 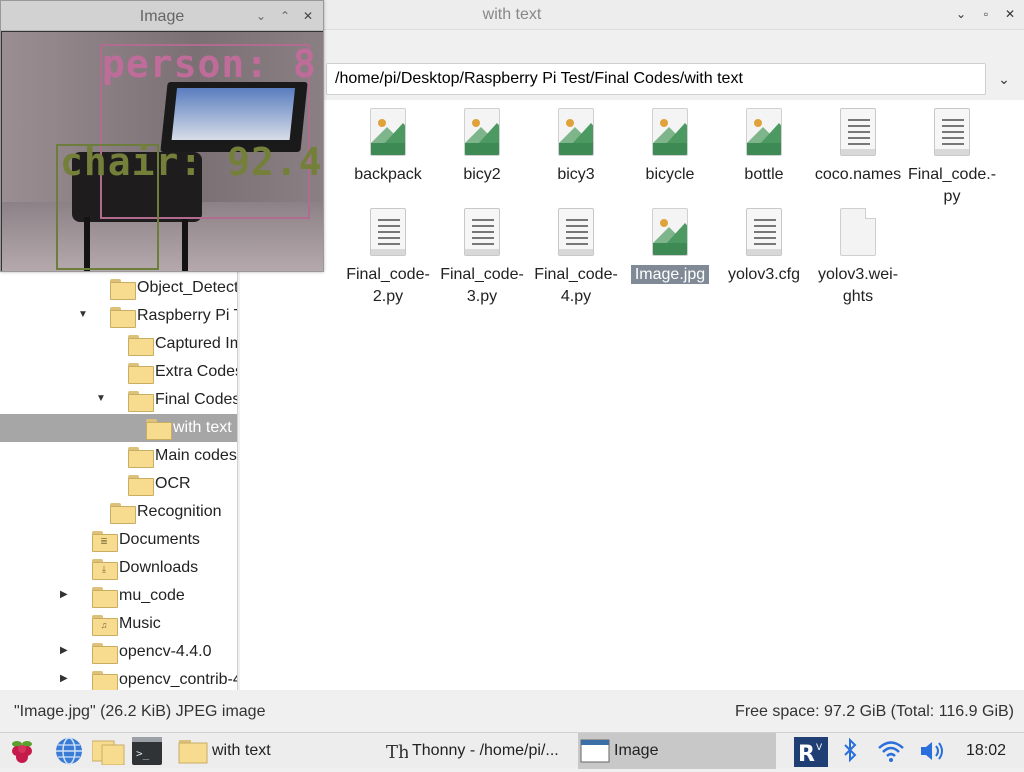 I want to click on file-name: backpack, so click(x=388, y=175).